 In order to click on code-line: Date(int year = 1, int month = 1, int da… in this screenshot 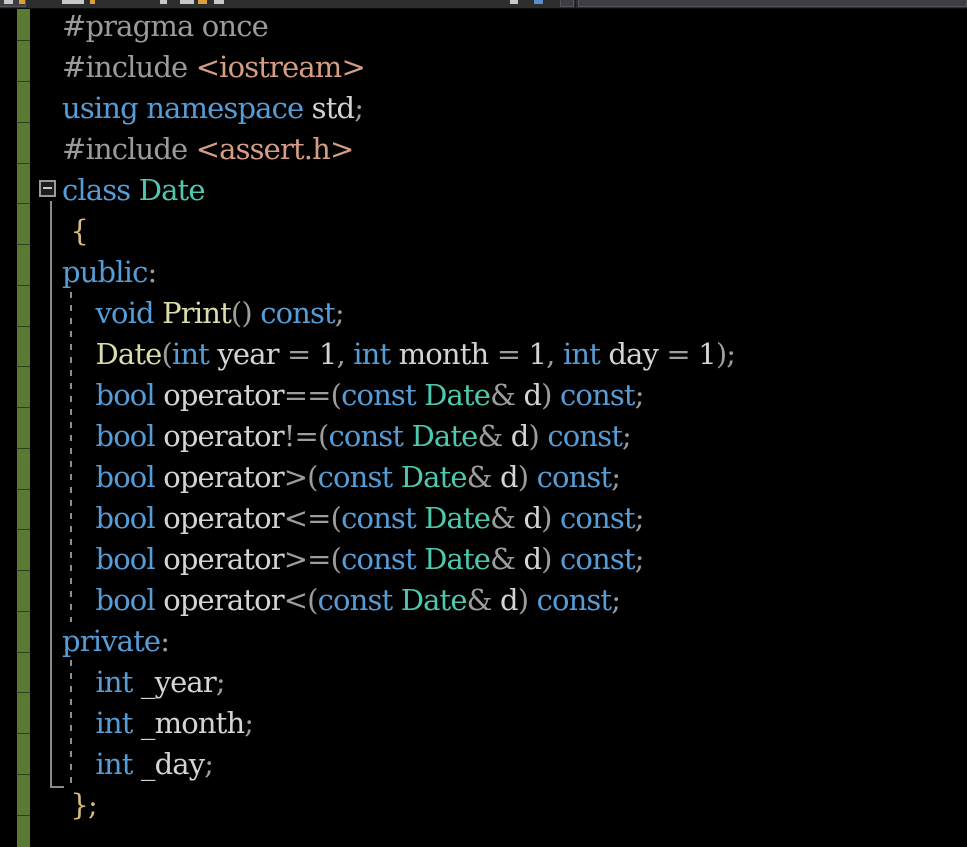, I will do `click(399, 354)`.